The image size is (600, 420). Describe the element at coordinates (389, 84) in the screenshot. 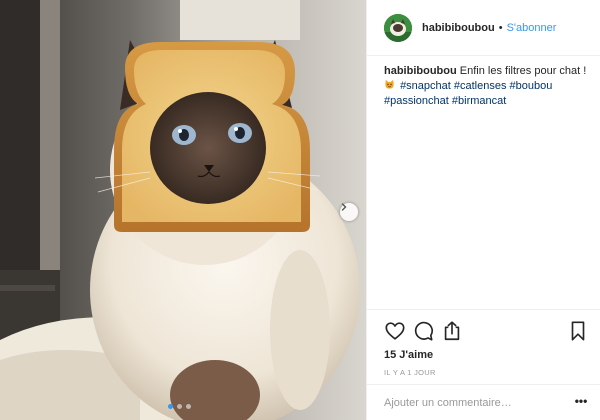

I see `cat-emoji-icon` at that location.